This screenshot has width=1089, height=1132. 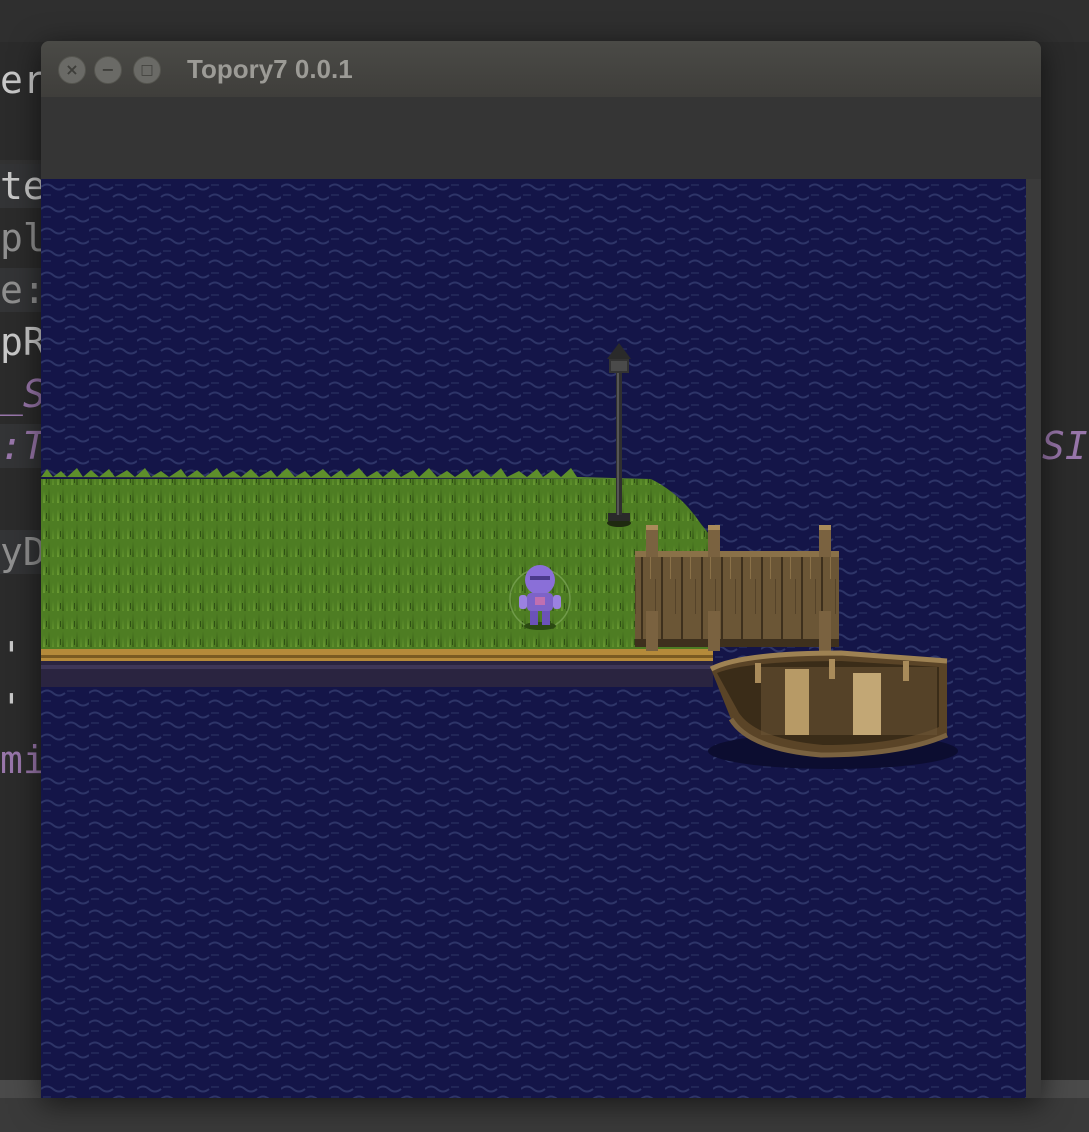 I want to click on ide-code-line: pl, so click(x=23, y=238).